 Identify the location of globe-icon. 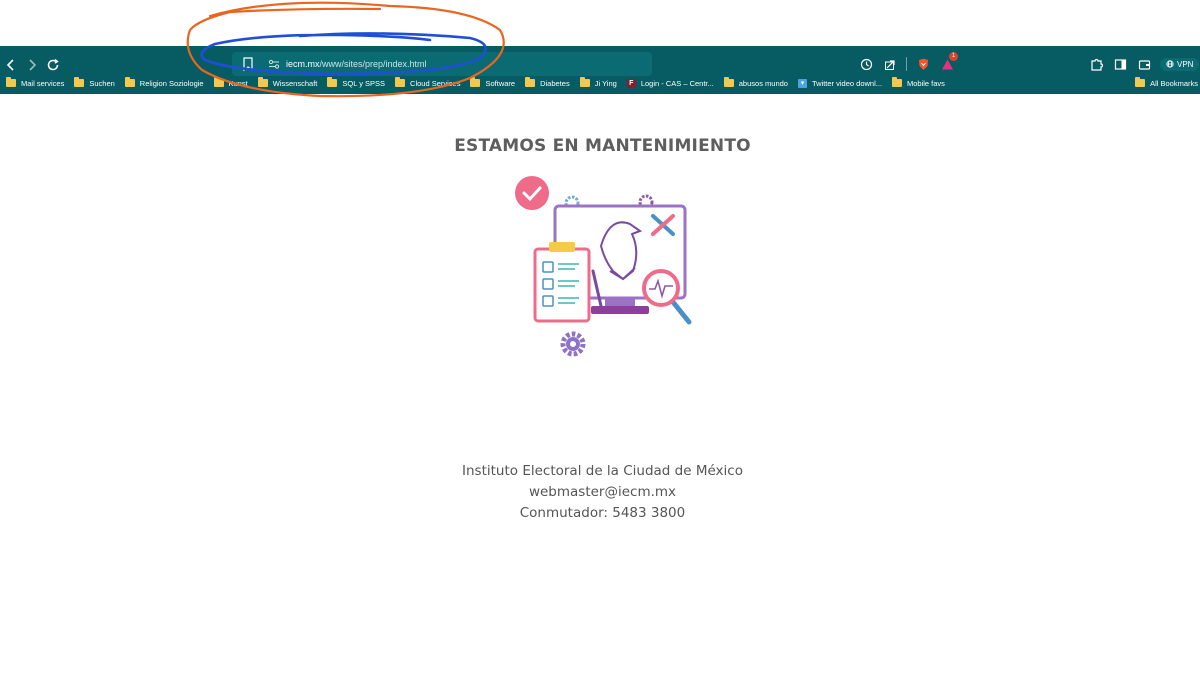
(1170, 64).